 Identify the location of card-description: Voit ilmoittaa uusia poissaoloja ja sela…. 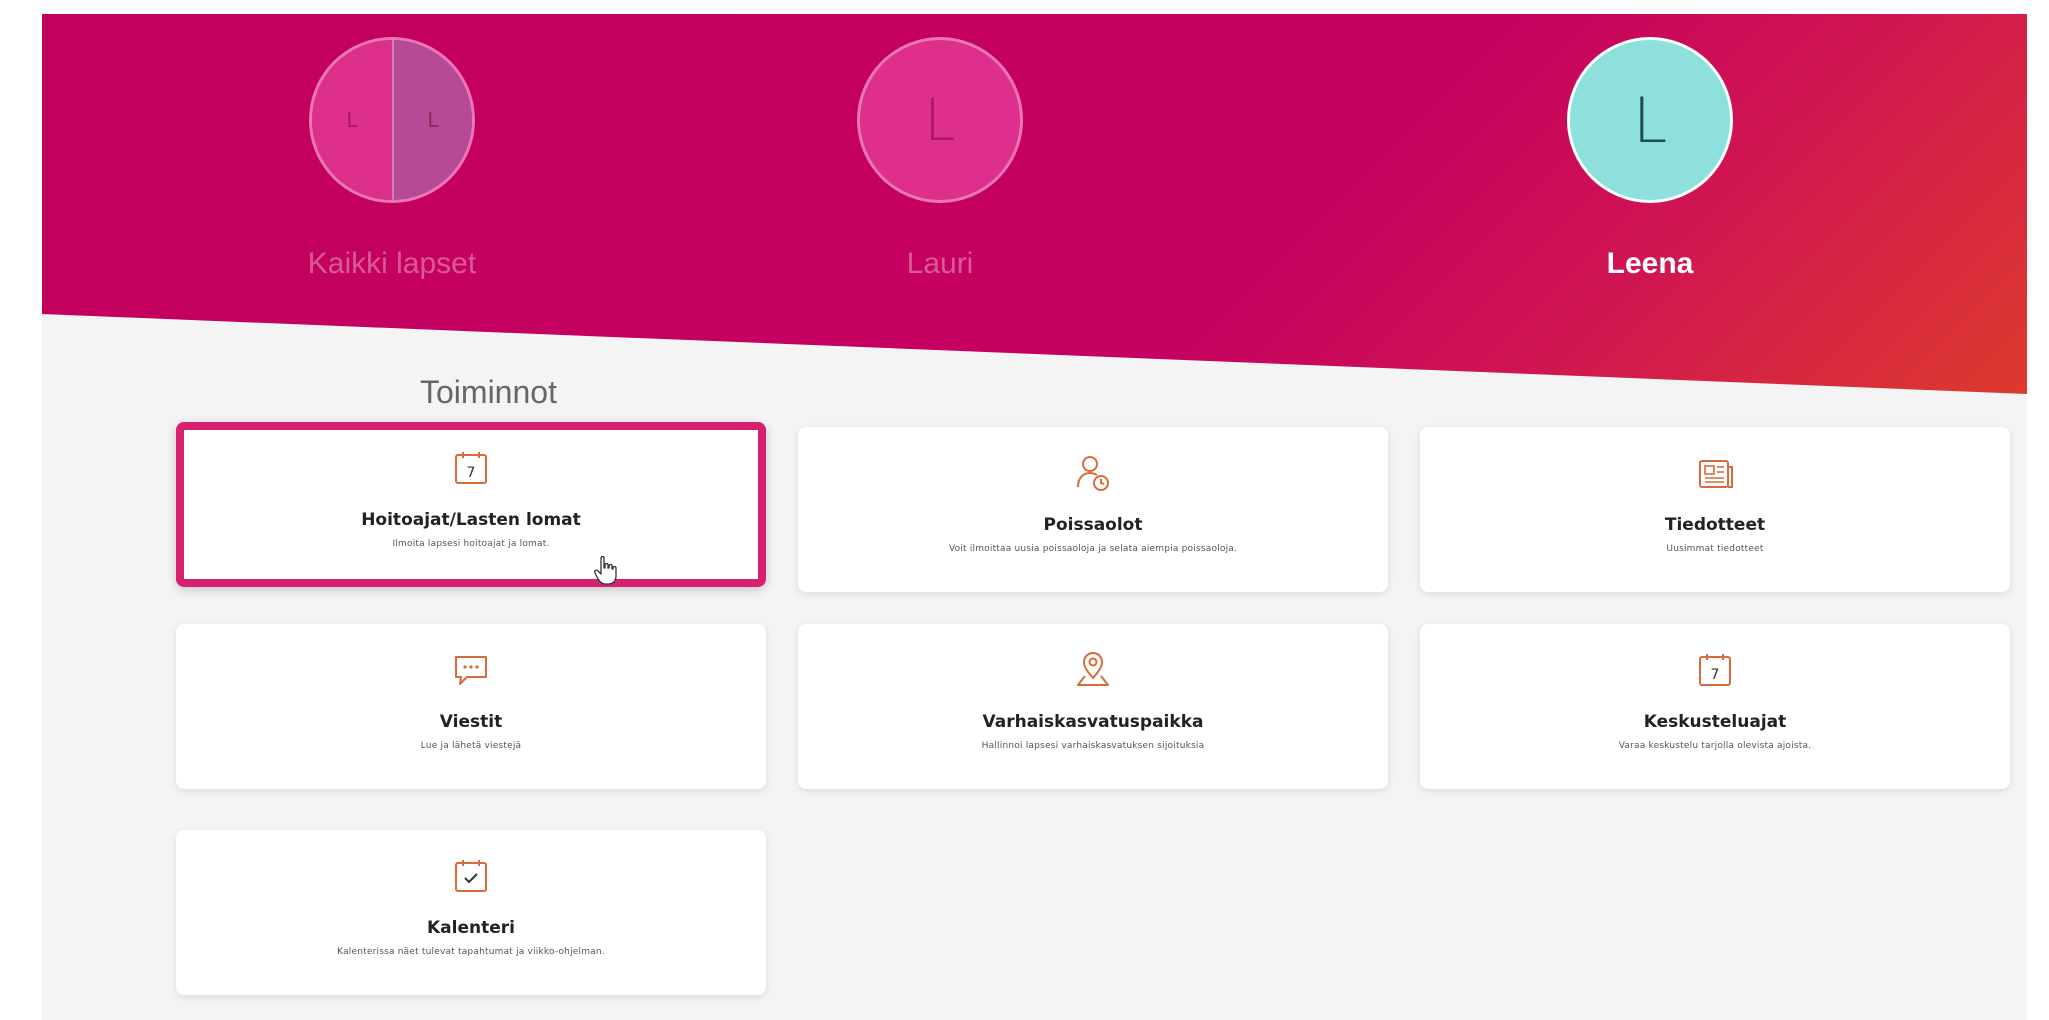
(1093, 549).